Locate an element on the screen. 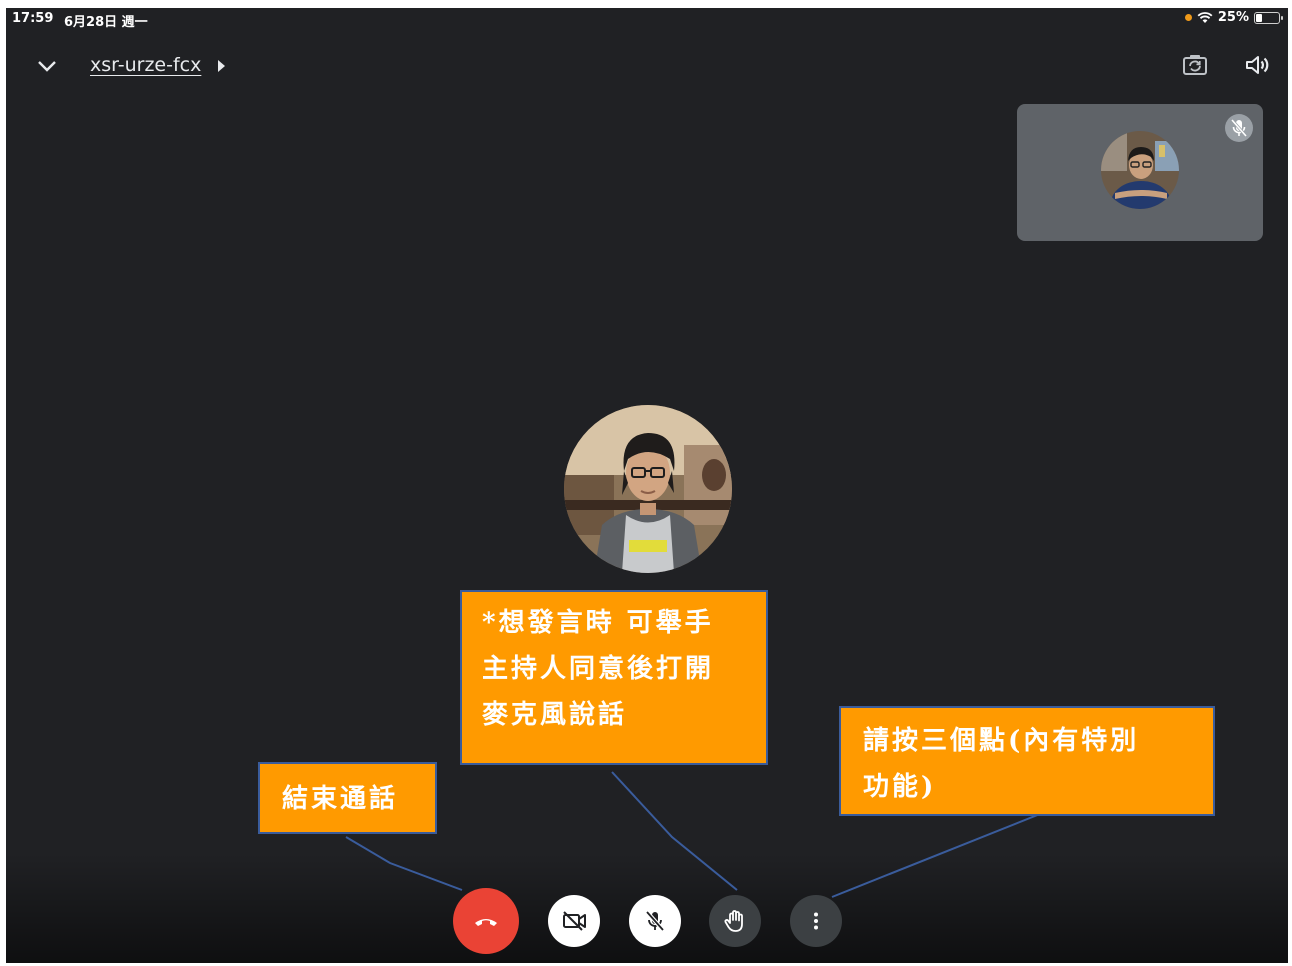 The image size is (1292, 966). status-indicators: 25% is located at coordinates (1233, 17).